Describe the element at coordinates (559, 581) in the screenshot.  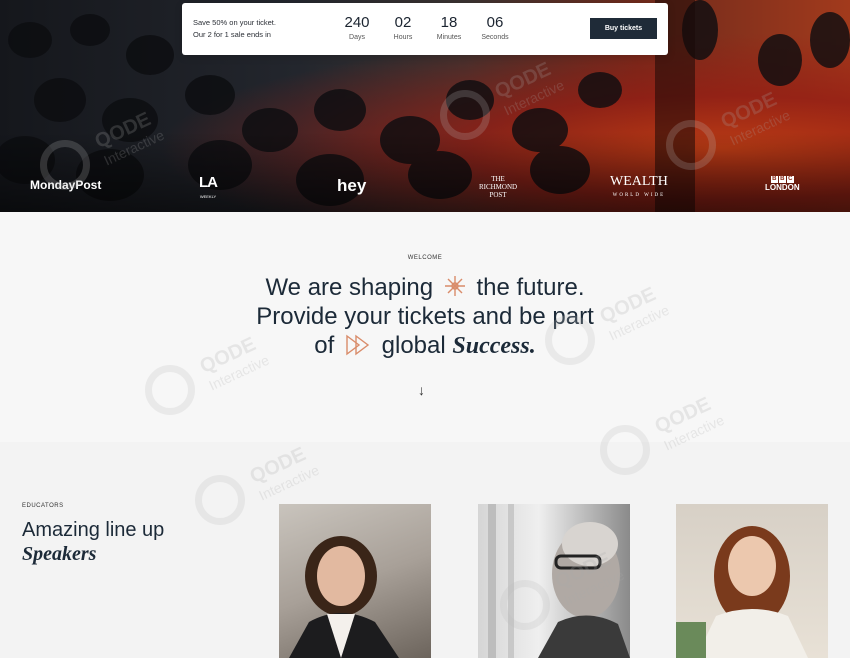
I see `speaker-portrait-man` at that location.